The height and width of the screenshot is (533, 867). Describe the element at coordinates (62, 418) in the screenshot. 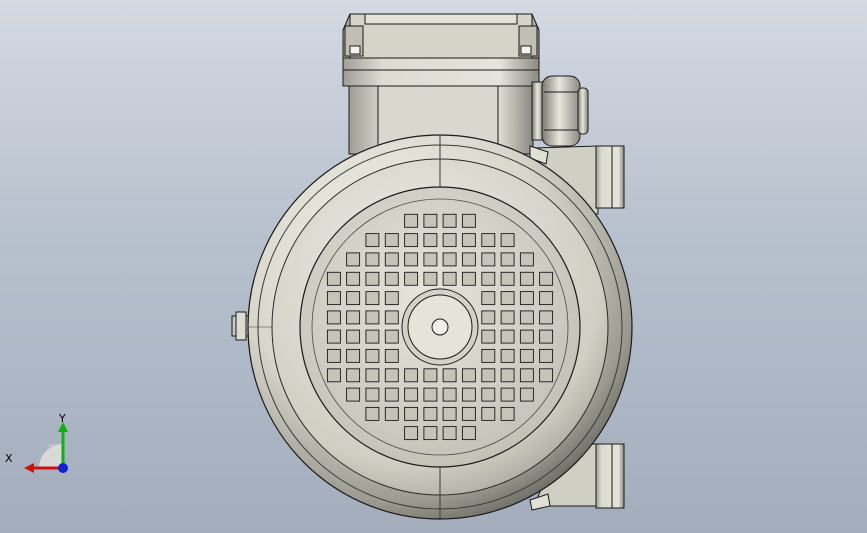

I see `triad-y-label: Y` at that location.